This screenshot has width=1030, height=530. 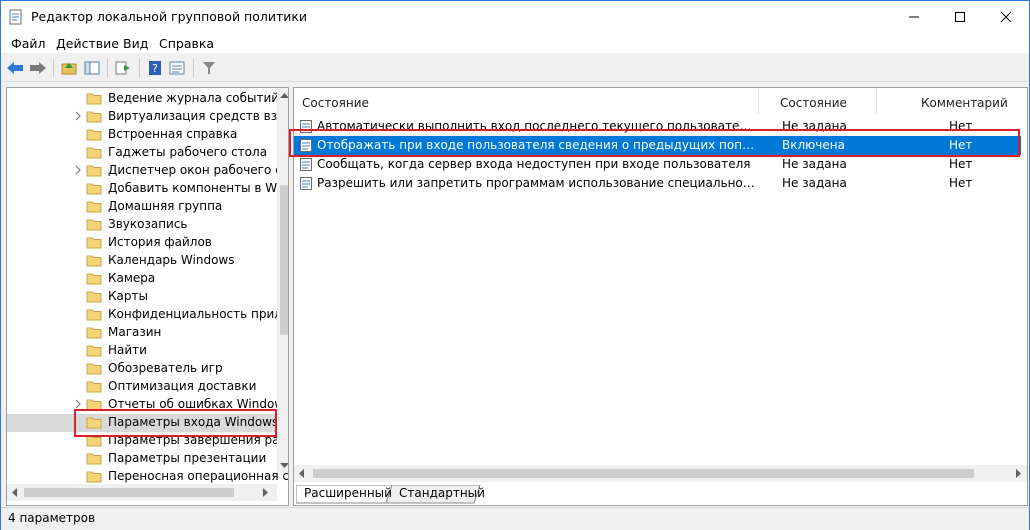 What do you see at coordinates (87, 43) in the screenshot?
I see `menu-action: Действие` at bounding box center [87, 43].